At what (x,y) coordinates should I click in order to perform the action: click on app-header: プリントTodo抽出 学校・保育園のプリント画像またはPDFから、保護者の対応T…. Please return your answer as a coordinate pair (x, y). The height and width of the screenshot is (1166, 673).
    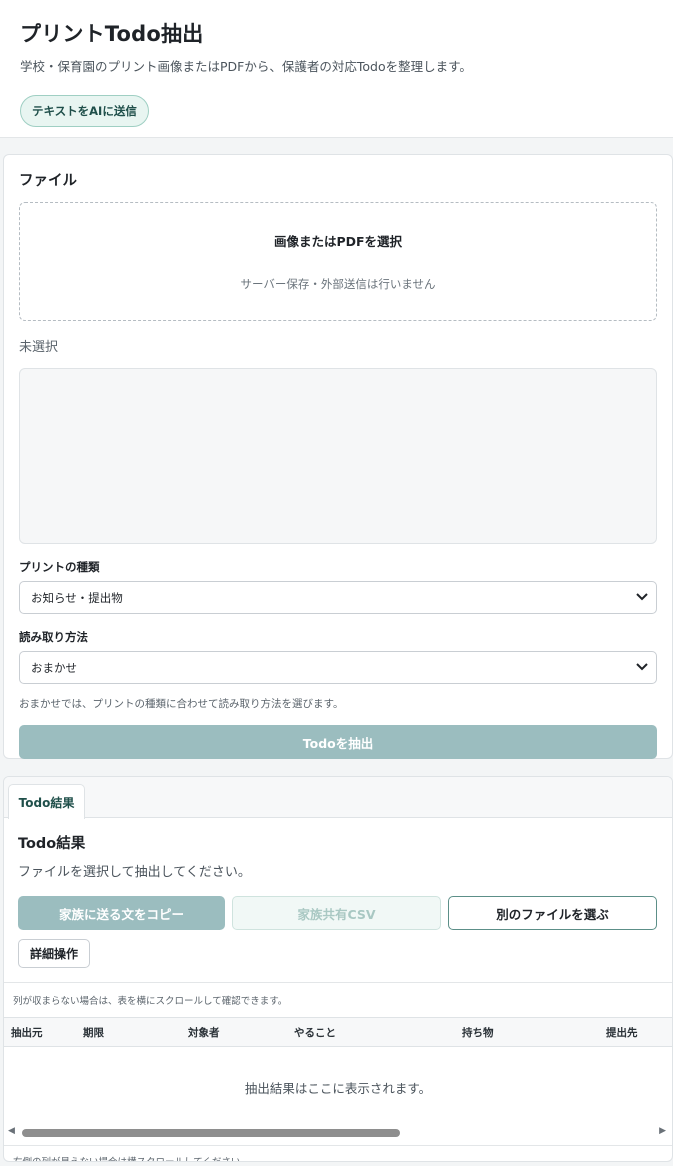
    Looking at the image, I should click on (336, 69).